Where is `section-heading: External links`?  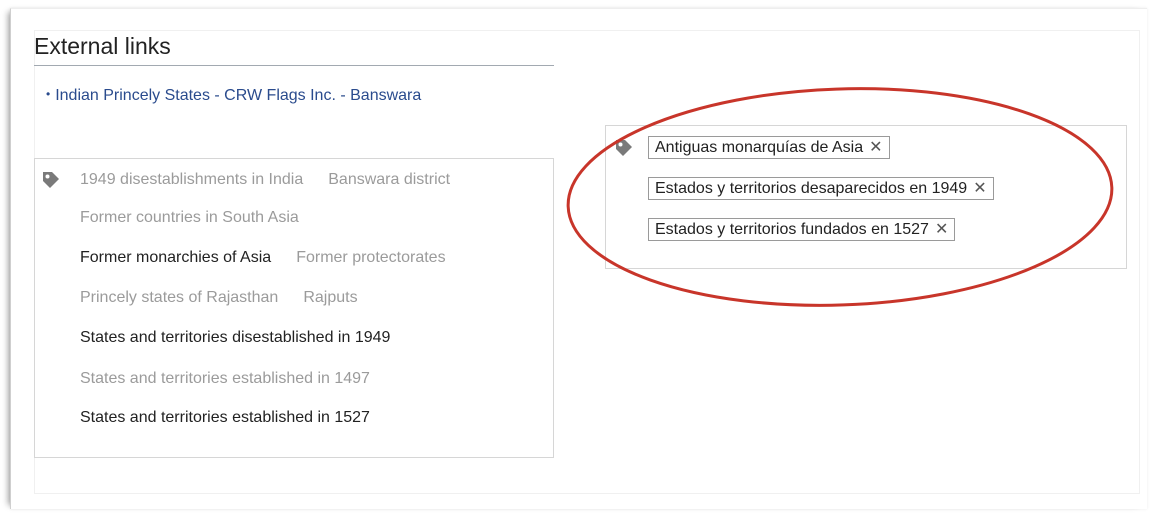
section-heading: External links is located at coordinates (294, 49).